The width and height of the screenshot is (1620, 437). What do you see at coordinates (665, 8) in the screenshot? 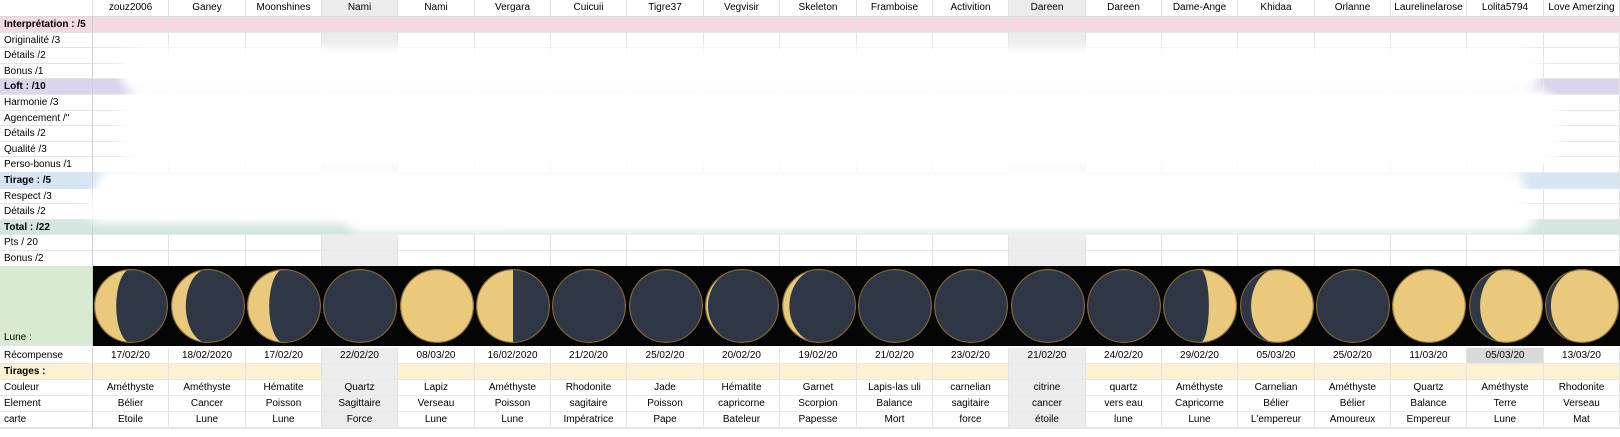
I see `column-header: Tigre37` at bounding box center [665, 8].